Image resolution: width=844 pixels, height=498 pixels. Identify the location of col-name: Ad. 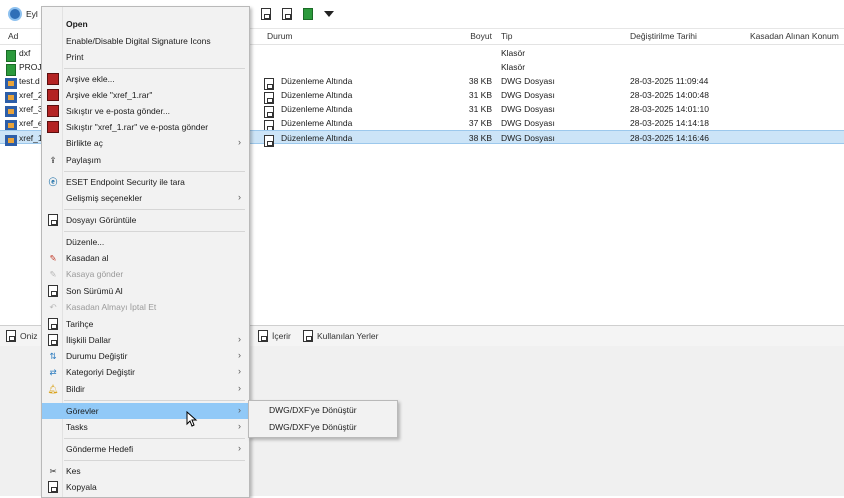
(13, 36).